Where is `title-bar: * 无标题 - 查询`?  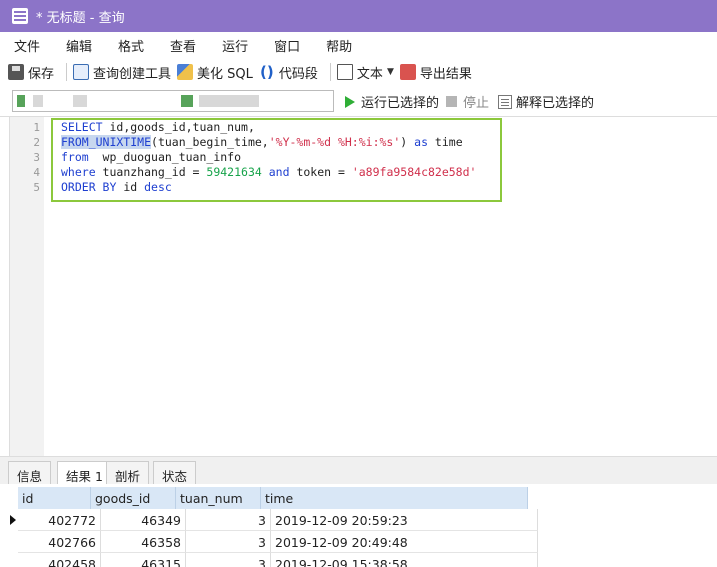
title-bar: * 无标题 - 查询 is located at coordinates (358, 16).